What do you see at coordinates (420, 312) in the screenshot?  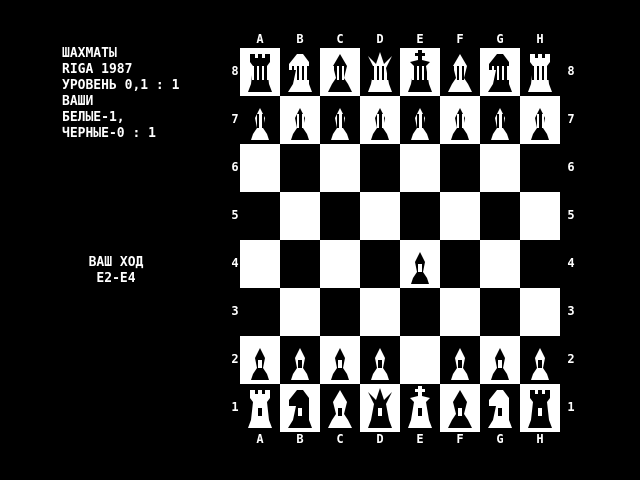 I see `square-e3` at bounding box center [420, 312].